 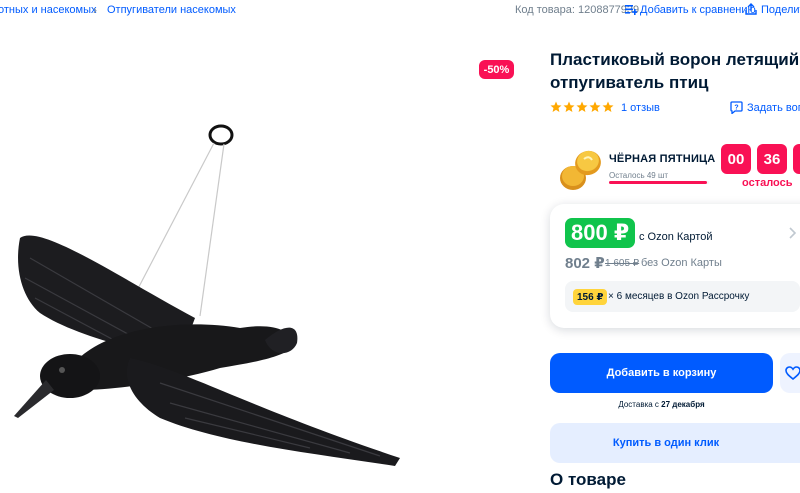 What do you see at coordinates (679, 296) in the screenshot?
I see `installment-text: × 6 месяцев в Ozon Рассрочку` at bounding box center [679, 296].